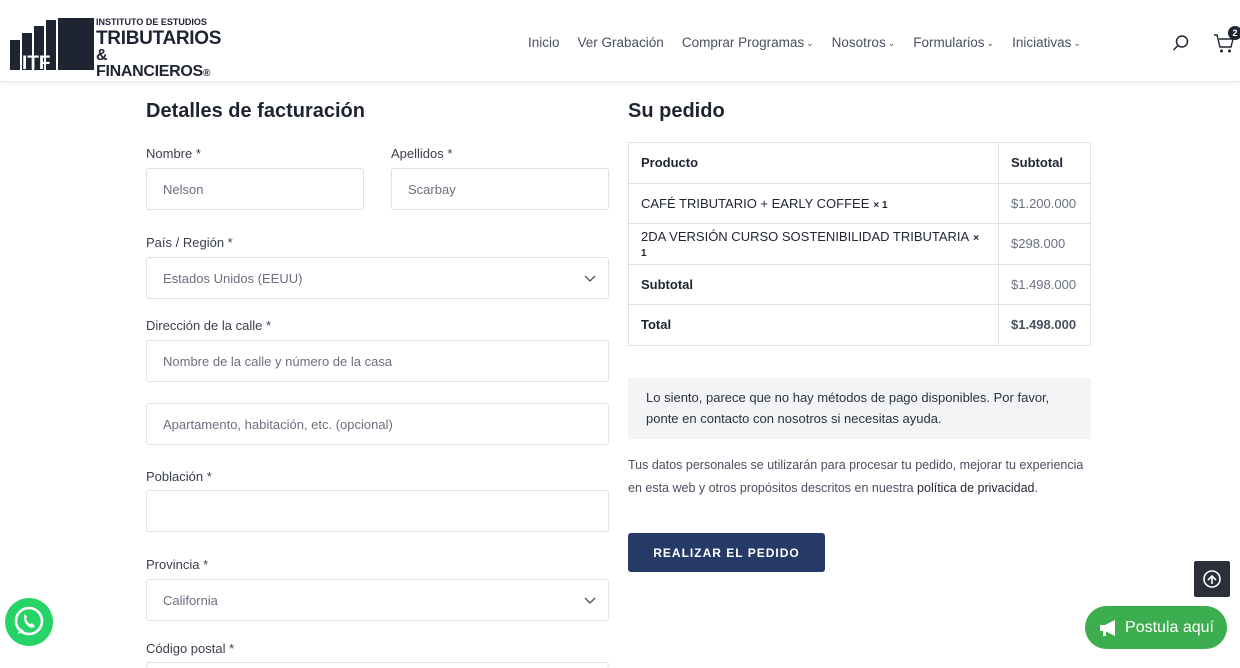  Describe the element at coordinates (1234, 33) in the screenshot. I see `cart-count-badge: 2` at that location.